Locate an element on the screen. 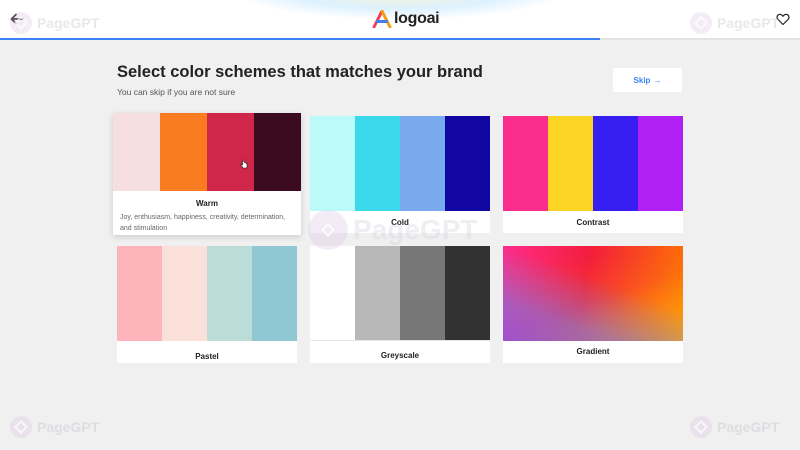 This screenshot has height=450, width=800. logo-text: logoai is located at coordinates (417, 18).